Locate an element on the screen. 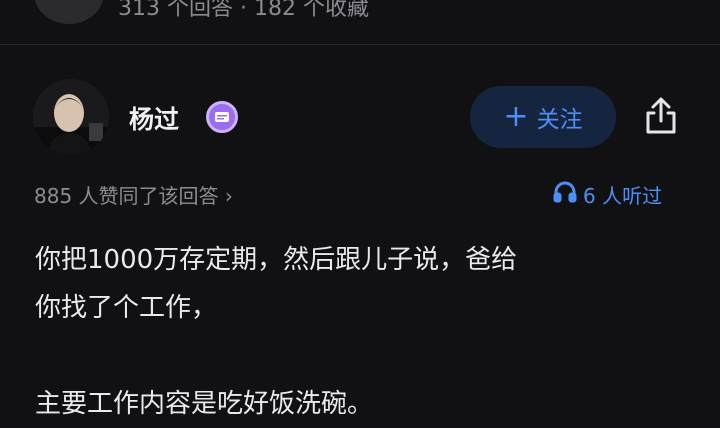 This screenshot has height=428, width=720. share-icon is located at coordinates (661, 116).